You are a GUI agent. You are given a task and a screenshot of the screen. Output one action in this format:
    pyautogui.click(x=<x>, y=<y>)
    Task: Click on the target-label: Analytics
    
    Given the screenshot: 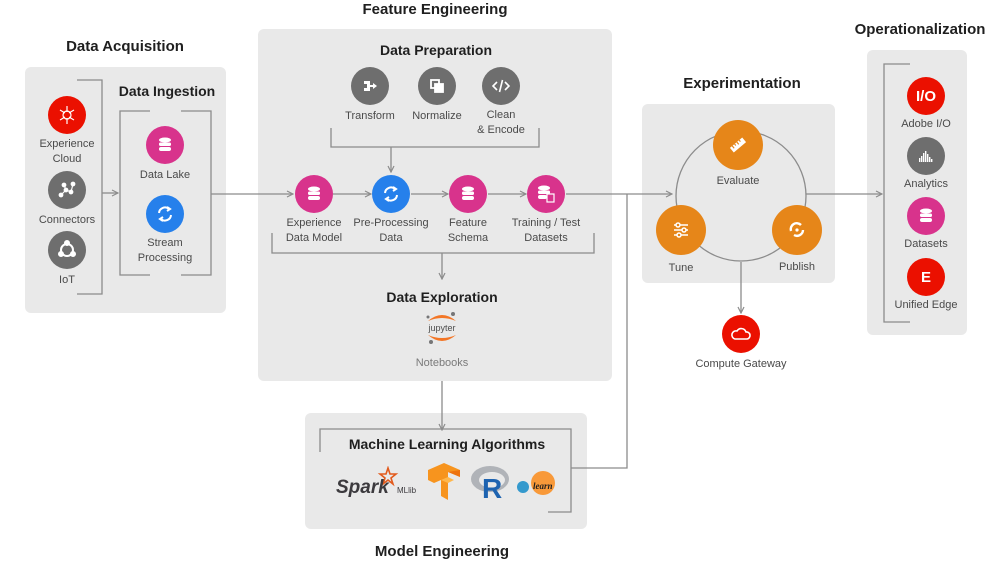 What is the action you would take?
    pyautogui.click(x=926, y=184)
    